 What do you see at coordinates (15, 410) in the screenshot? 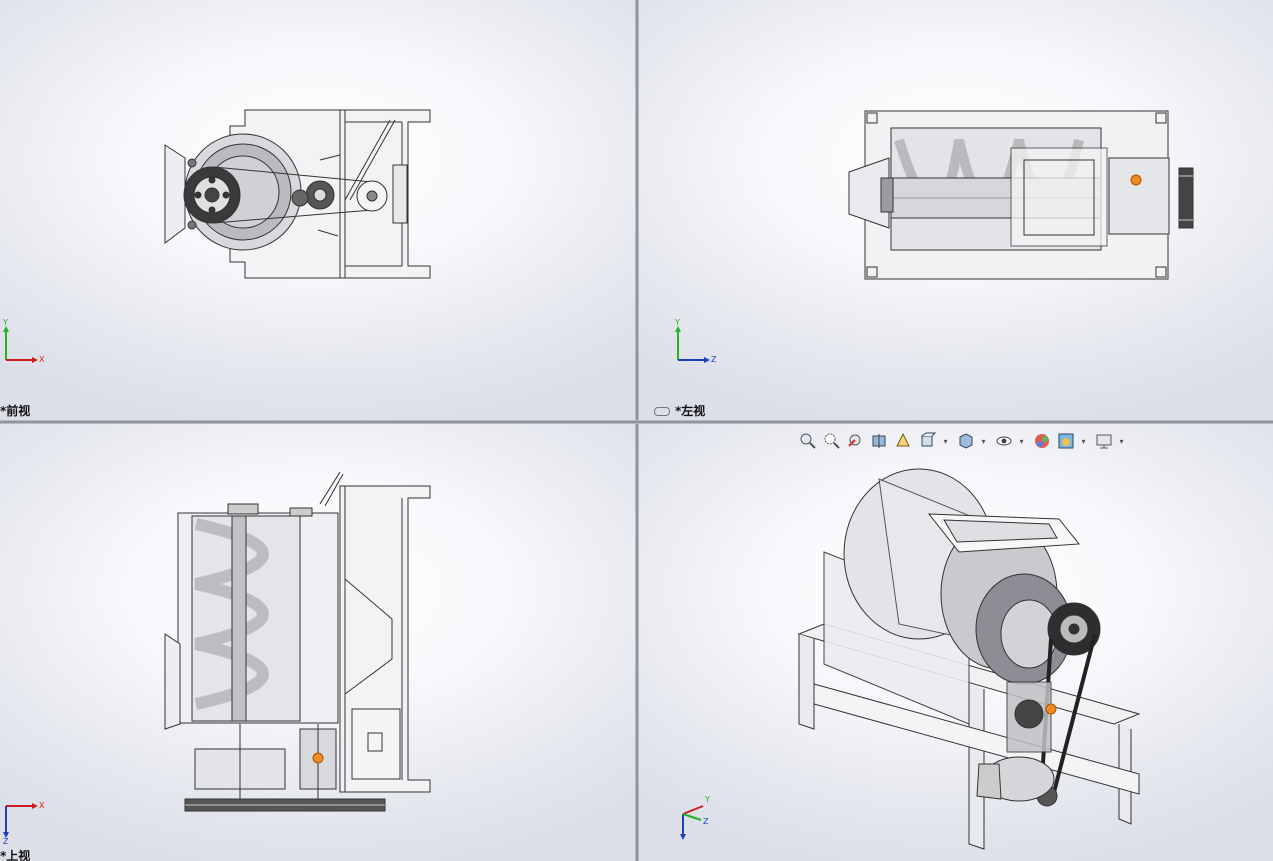
I see `view-label-front: *前视` at bounding box center [15, 410].